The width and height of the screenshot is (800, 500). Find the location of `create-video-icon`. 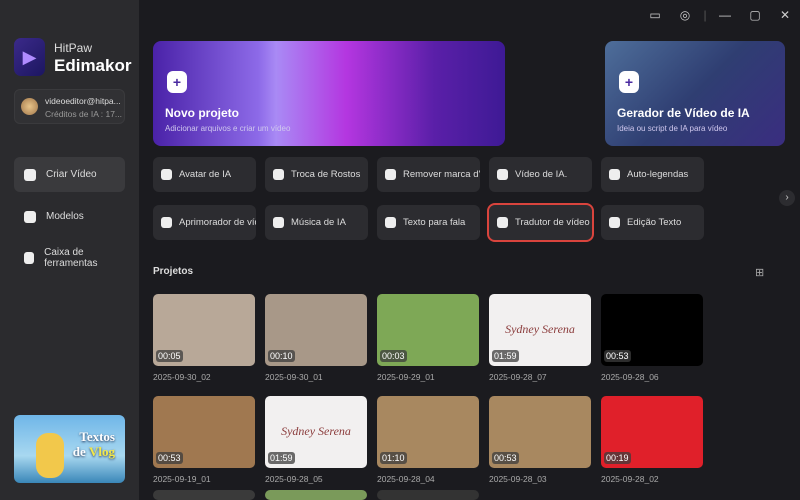

create-video-icon is located at coordinates (30, 174).